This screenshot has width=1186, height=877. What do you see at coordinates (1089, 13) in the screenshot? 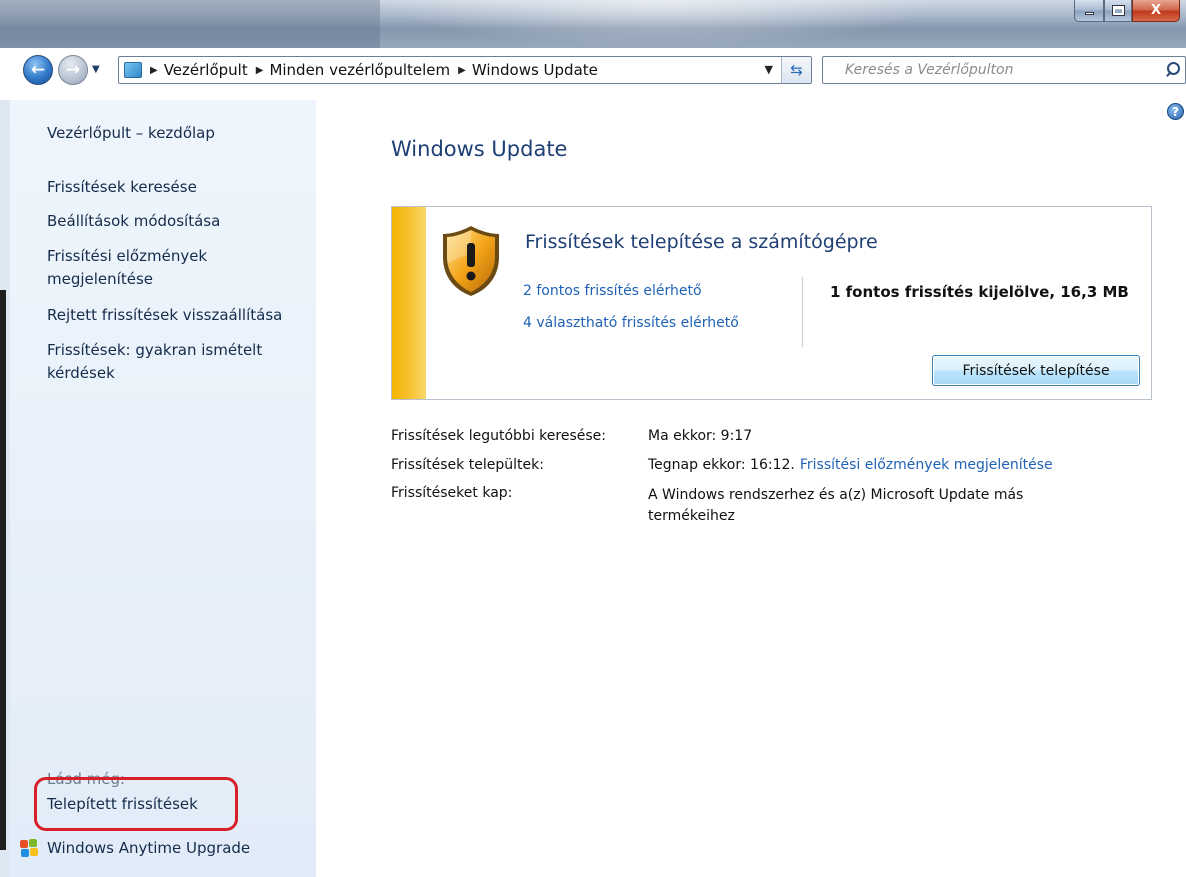
I see `minimize-icon` at bounding box center [1089, 13].